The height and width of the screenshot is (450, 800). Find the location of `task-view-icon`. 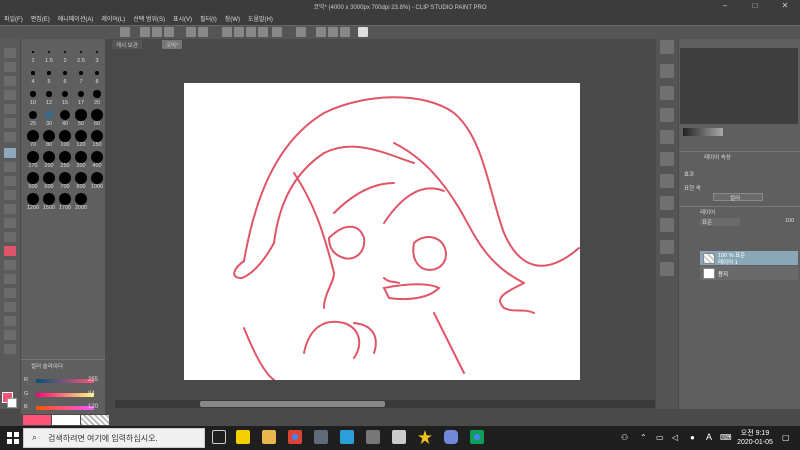

task-view-icon is located at coordinates (219, 437).